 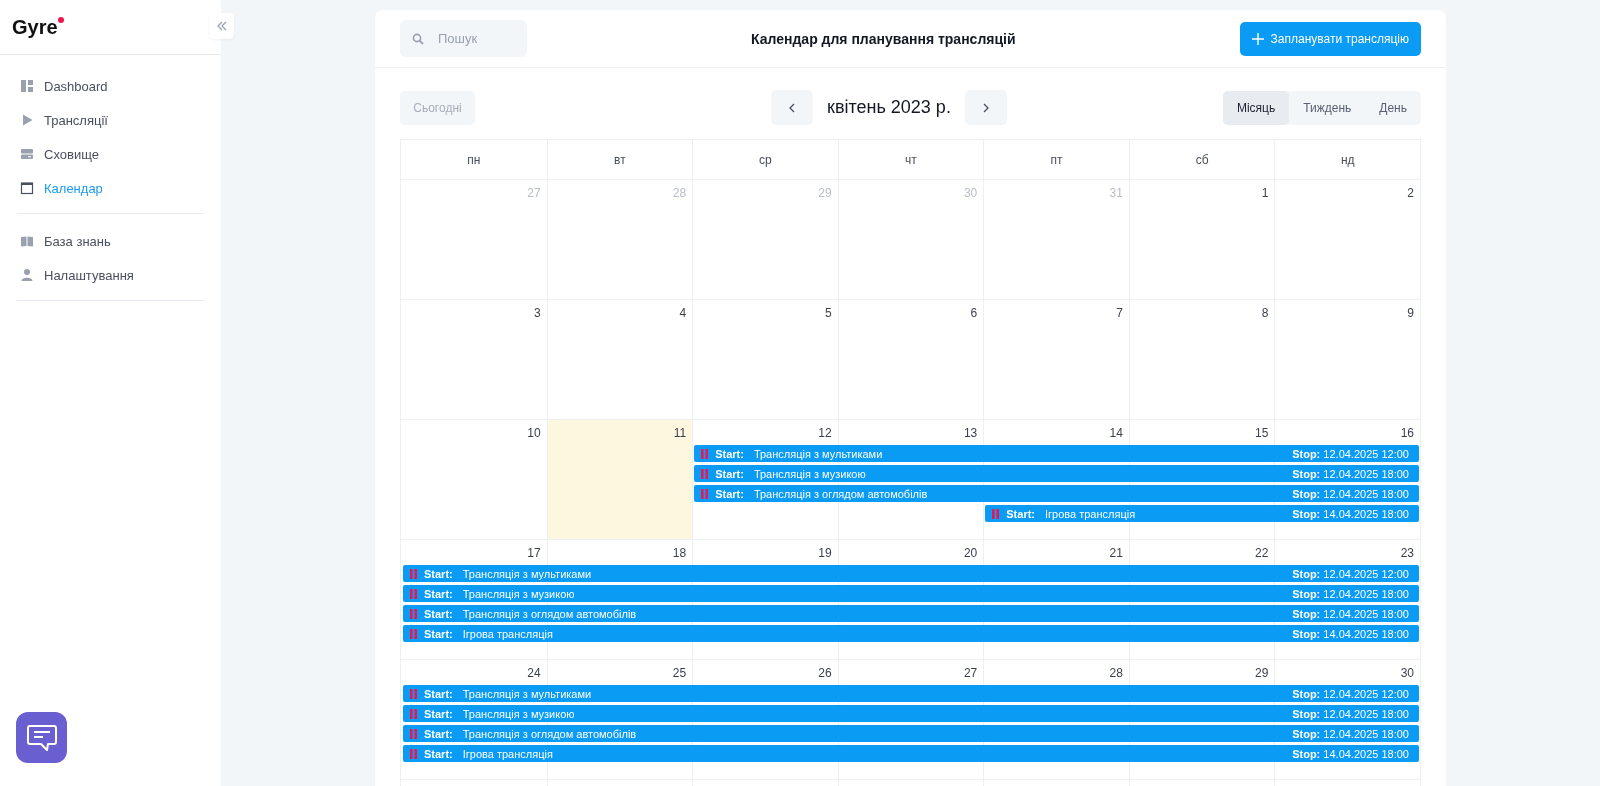 I want to click on day-number: 4, so click(x=683, y=313).